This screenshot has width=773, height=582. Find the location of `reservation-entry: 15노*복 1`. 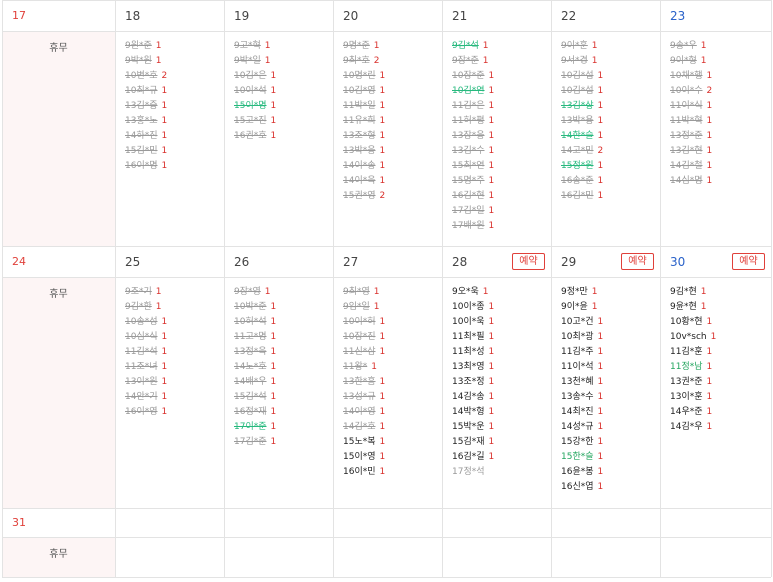

reservation-entry: 15노*복 1 is located at coordinates (364, 442).